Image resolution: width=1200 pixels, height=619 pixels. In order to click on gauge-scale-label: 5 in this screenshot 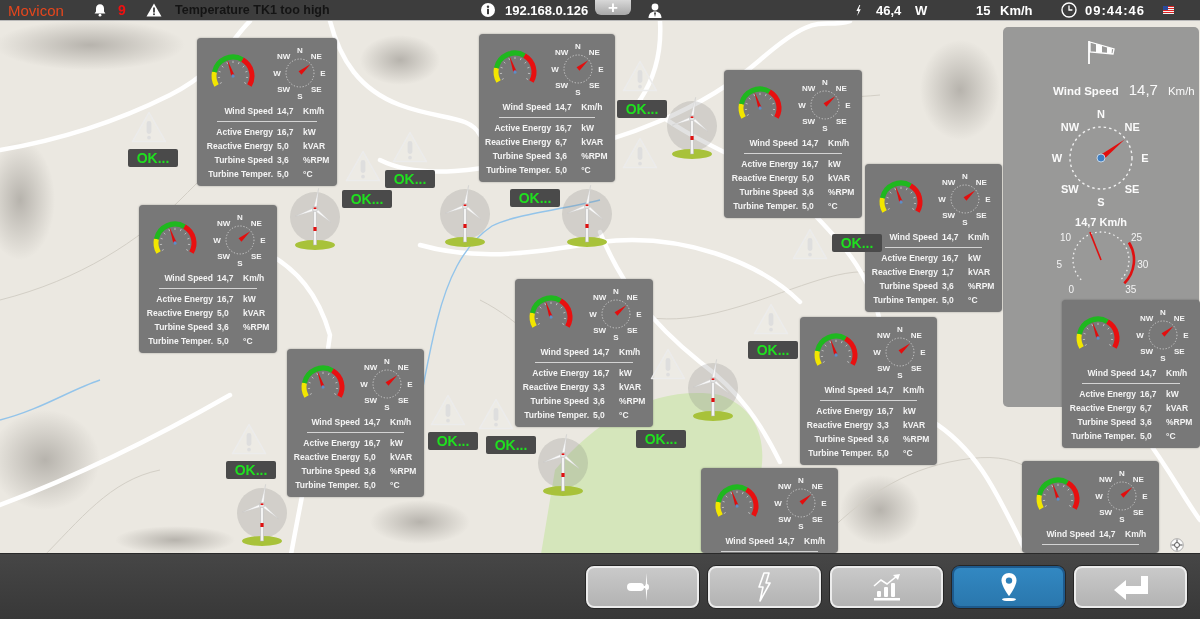, I will do `click(1059, 264)`.